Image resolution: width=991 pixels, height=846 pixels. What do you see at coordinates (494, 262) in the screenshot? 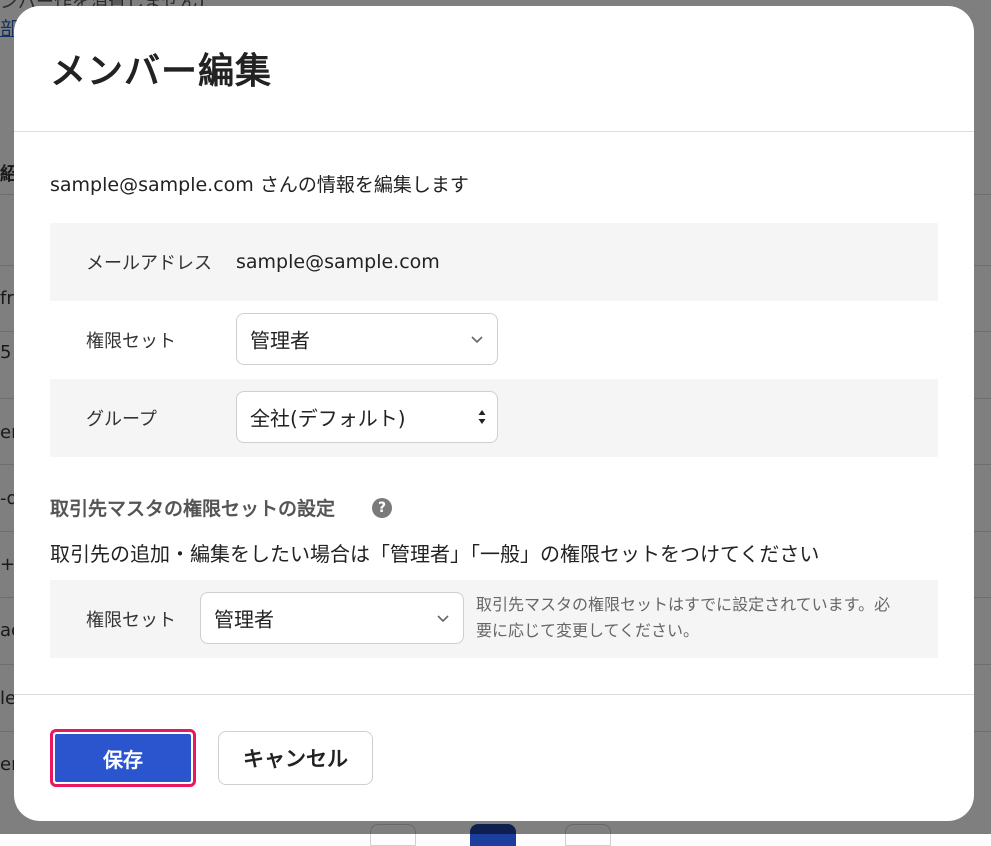
I see `email-row: メールアドレス sample@sample.com` at bounding box center [494, 262].